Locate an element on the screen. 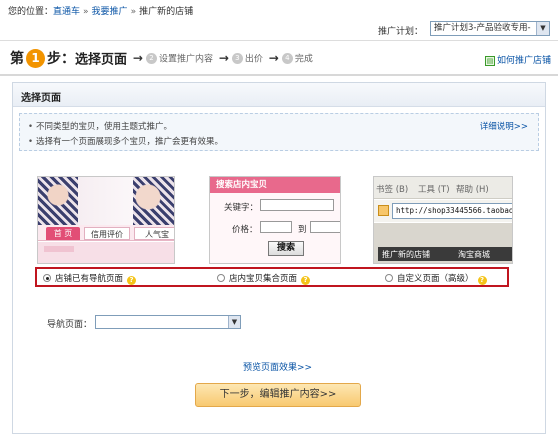 The height and width of the screenshot is (441, 558). nav-page-select: ▼ is located at coordinates (168, 322).